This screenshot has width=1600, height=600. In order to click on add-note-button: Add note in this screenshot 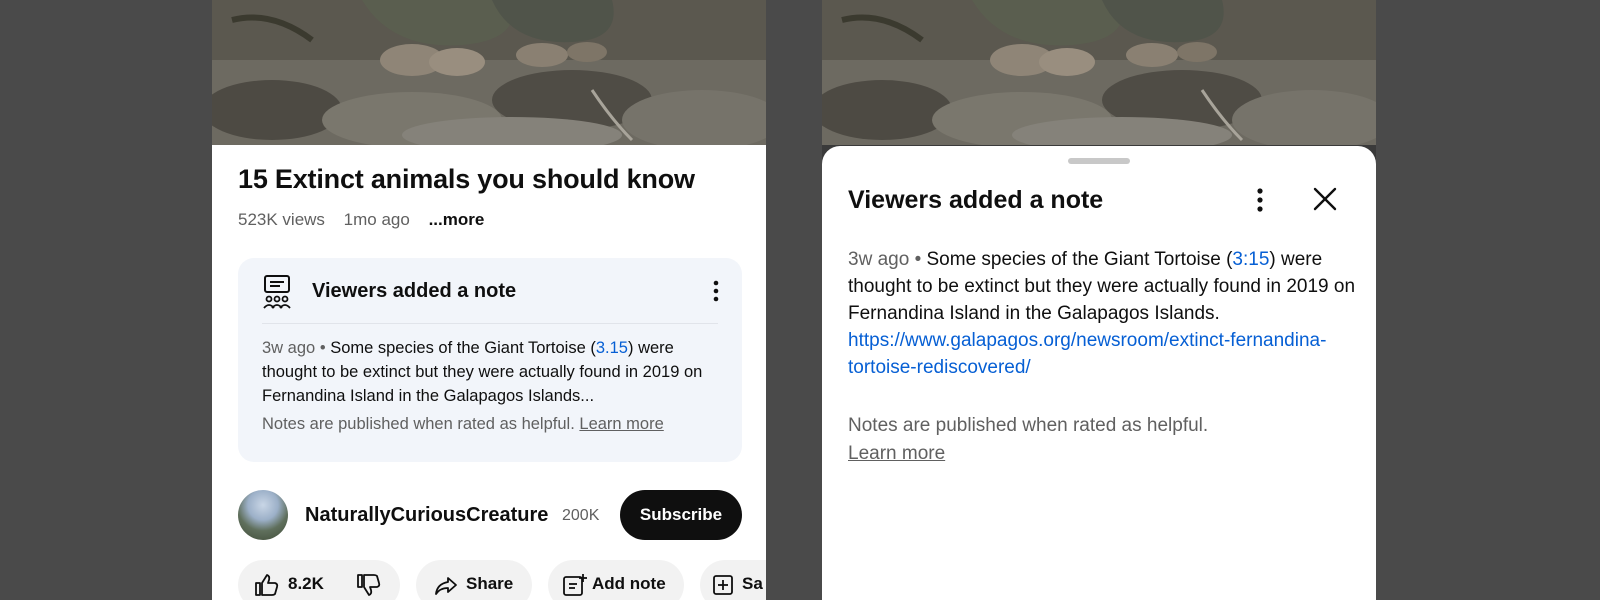, I will do `click(616, 580)`.